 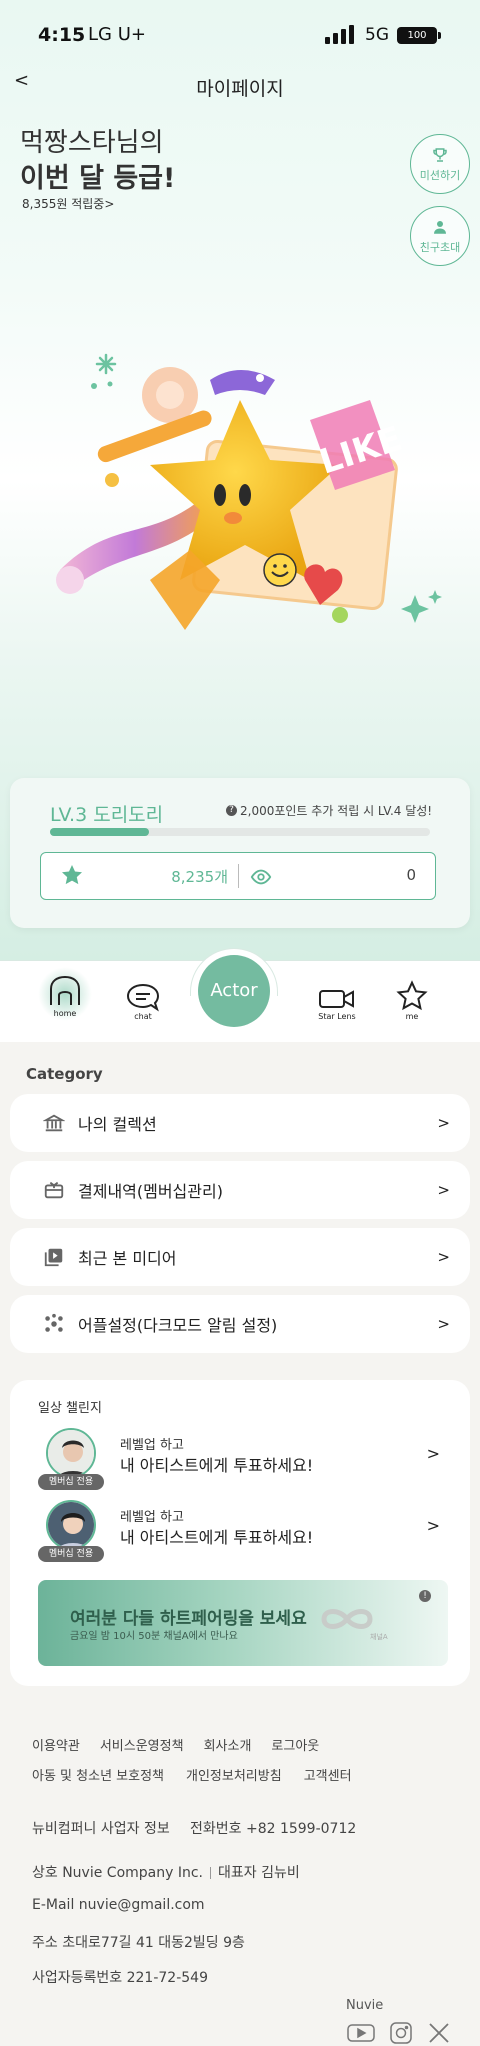 I want to click on status-bar: 4:15 LG U+ 5G 100, so click(x=240, y=35).